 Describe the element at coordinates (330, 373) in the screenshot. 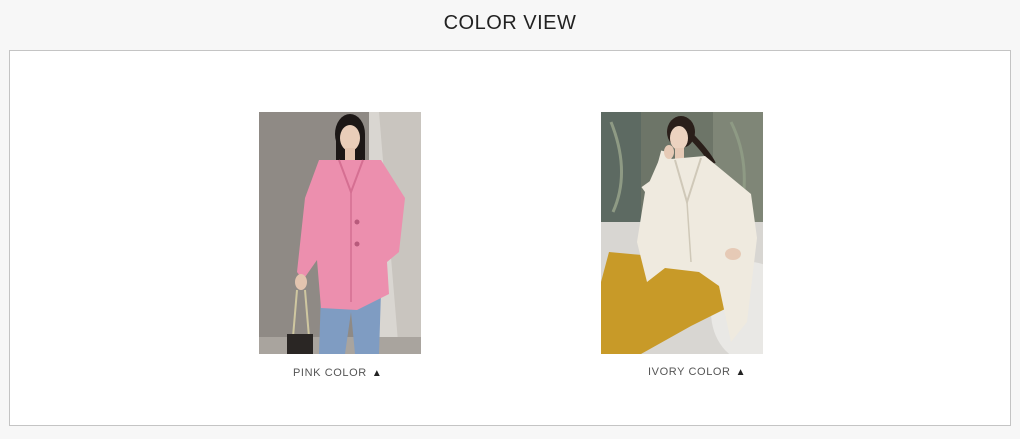

I see `caption-text: PINK COLOR` at that location.